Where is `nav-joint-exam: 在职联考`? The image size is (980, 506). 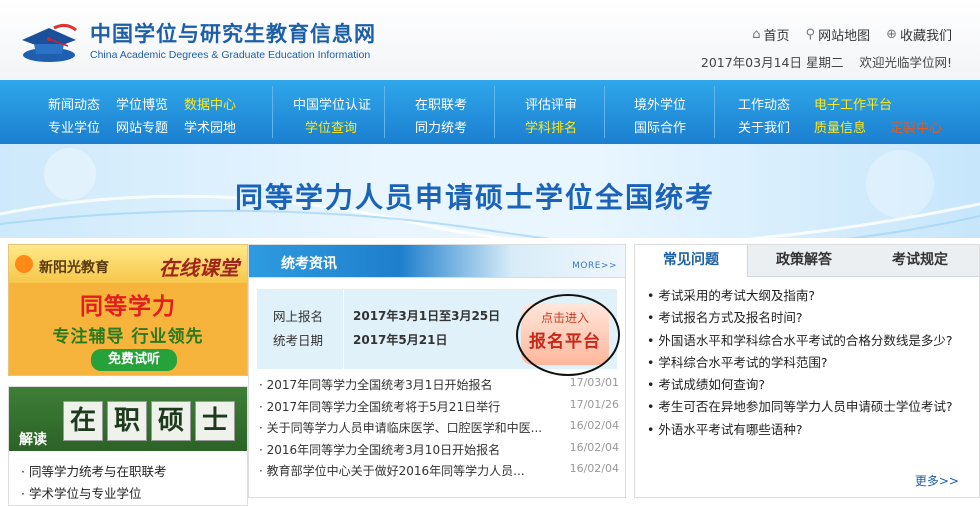
nav-joint-exam: 在职联考 is located at coordinates (441, 103).